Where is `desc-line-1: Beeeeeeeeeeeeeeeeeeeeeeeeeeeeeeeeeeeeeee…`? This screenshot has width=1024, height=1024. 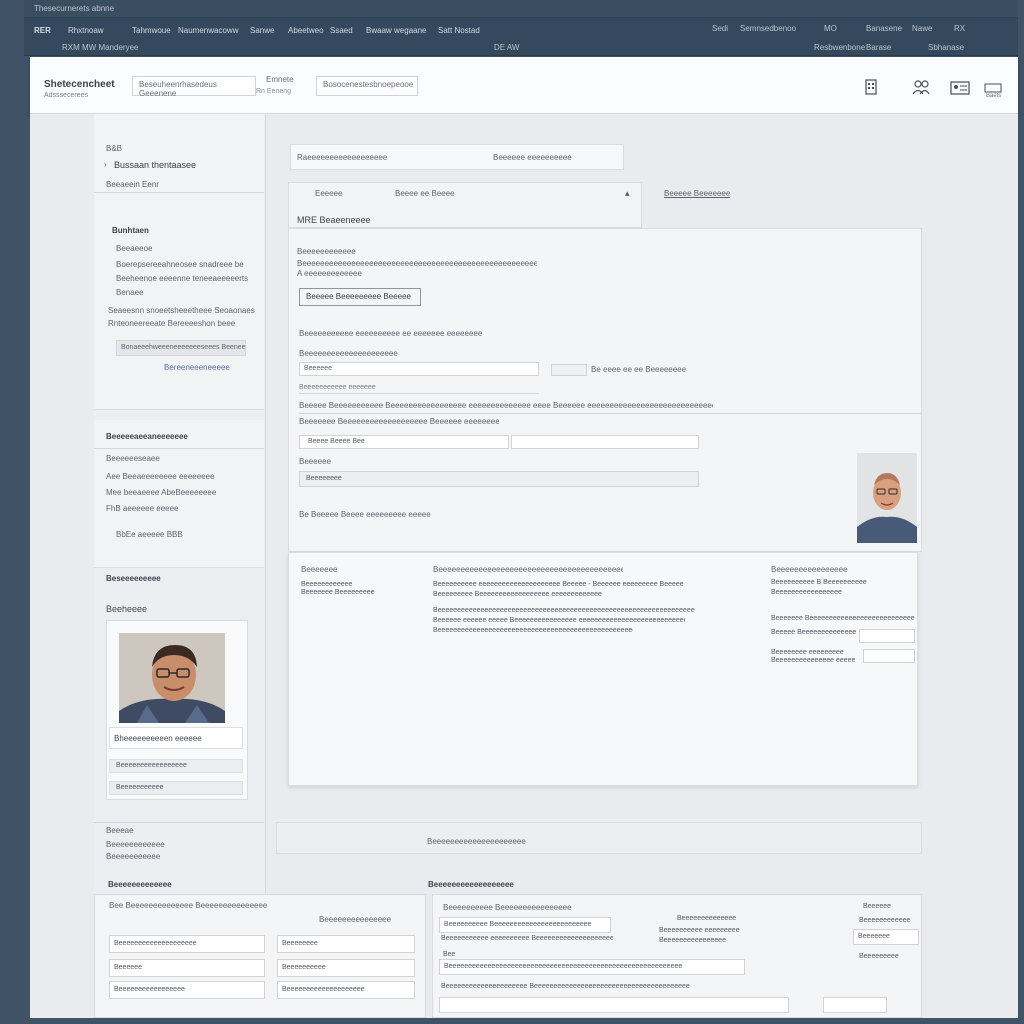 desc-line-1: Beeeeeeeeeeeeeeeeeeeeeeeeeeeeeeeeeeeeeee… is located at coordinates (417, 263).